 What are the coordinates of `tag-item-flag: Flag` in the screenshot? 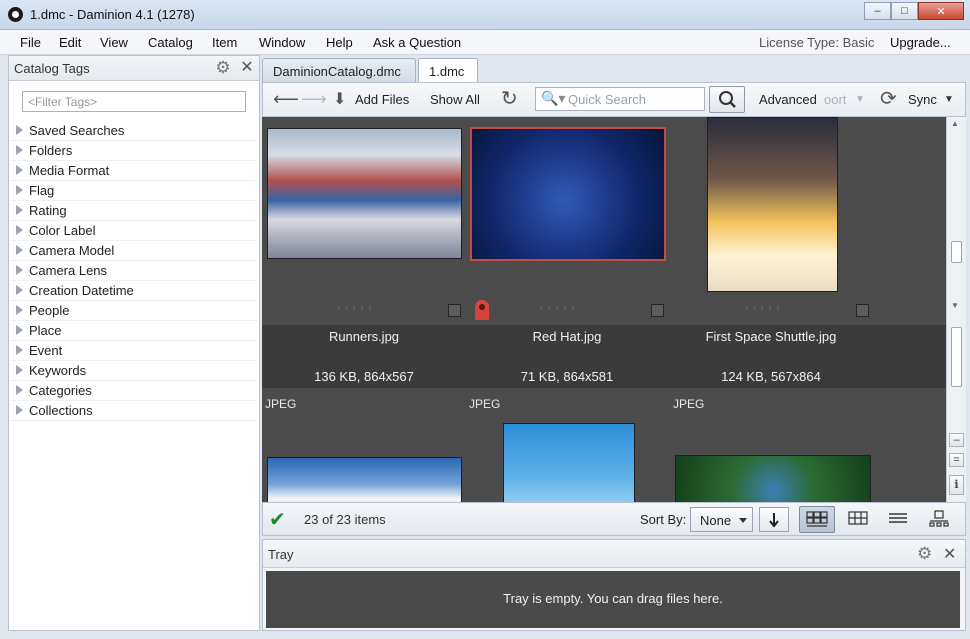 It's located at (134, 191).